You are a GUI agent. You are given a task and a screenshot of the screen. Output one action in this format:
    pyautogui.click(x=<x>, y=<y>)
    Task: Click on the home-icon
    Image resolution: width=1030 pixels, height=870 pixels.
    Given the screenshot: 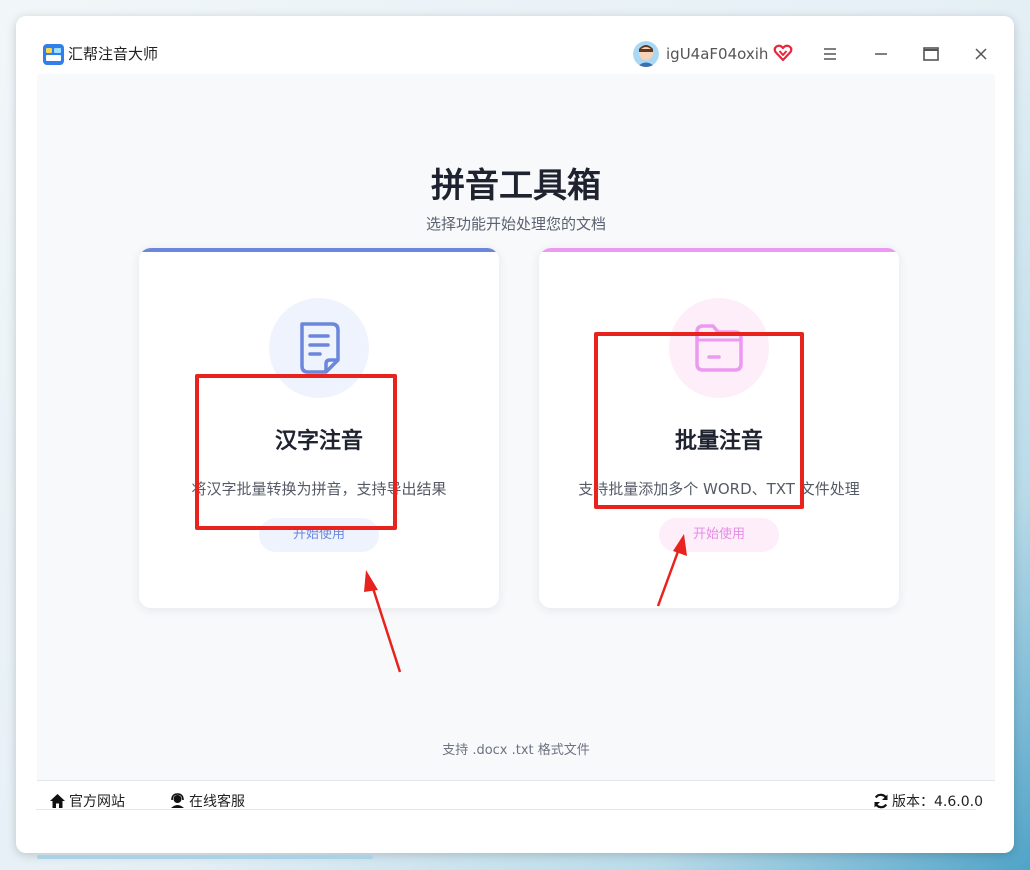 What is the action you would take?
    pyautogui.click(x=57, y=801)
    